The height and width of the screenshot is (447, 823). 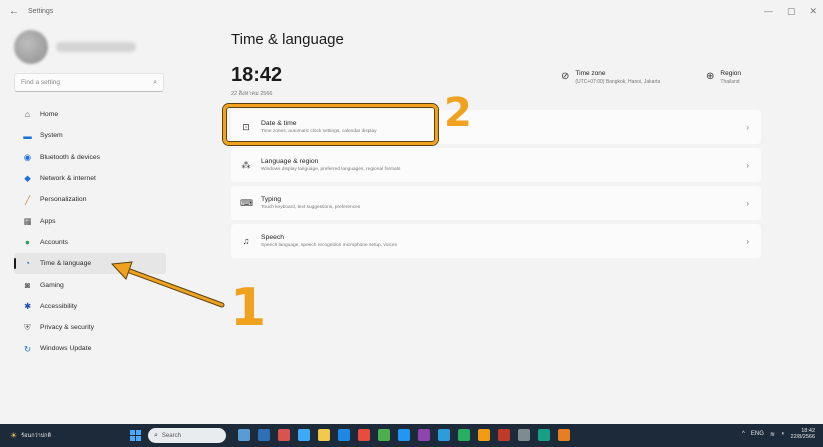 What do you see at coordinates (778, 434) in the screenshot?
I see `system-tray: ^ ENG ≋ ◖ 18:42 22/8/2566` at bounding box center [778, 434].